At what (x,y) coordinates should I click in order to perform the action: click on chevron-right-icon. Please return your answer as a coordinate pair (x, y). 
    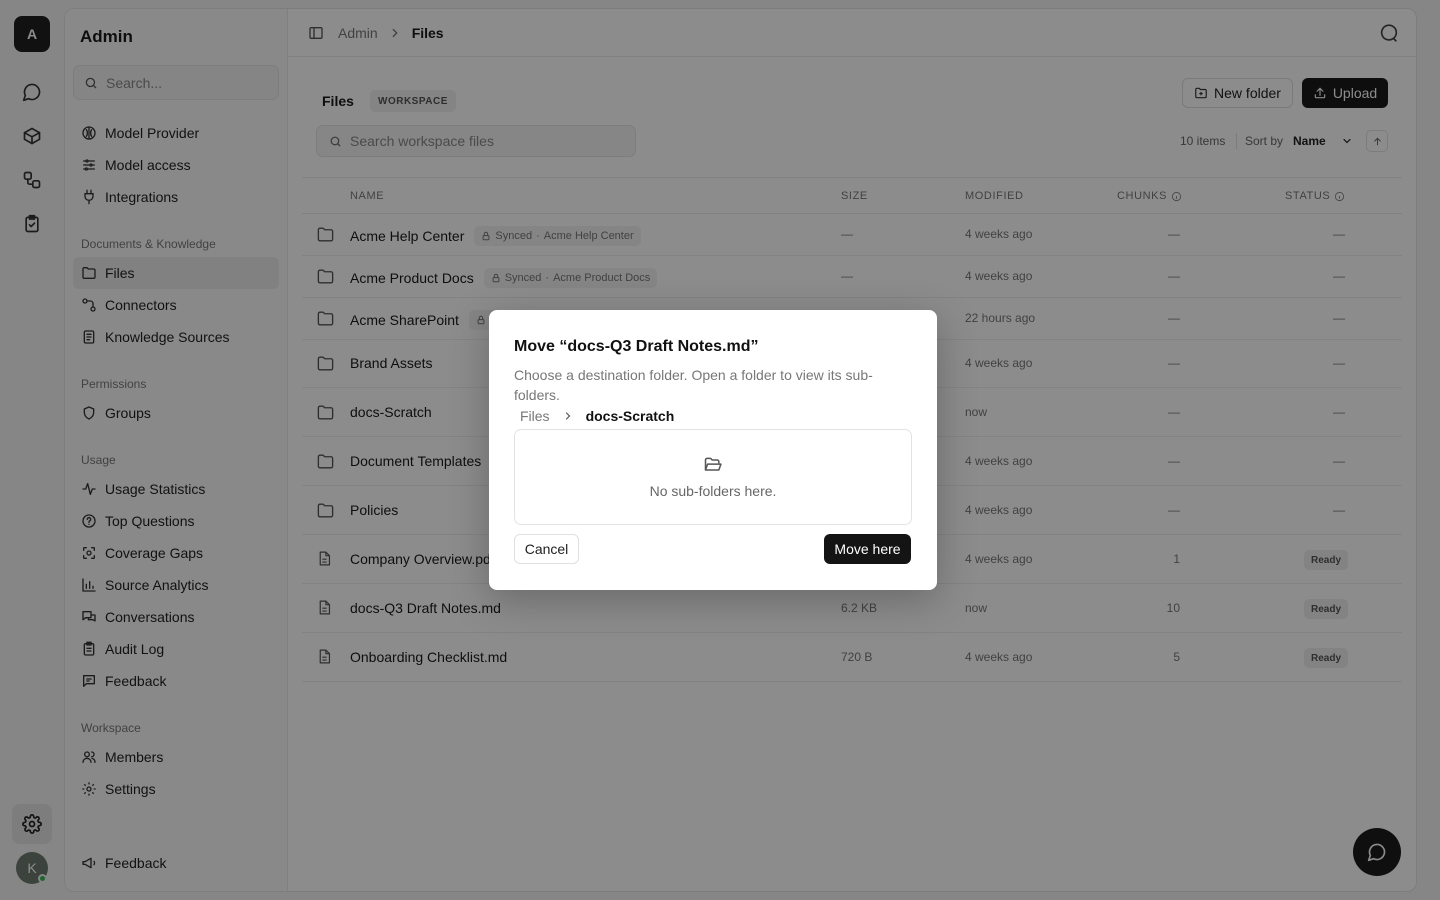
    Looking at the image, I should click on (567, 416).